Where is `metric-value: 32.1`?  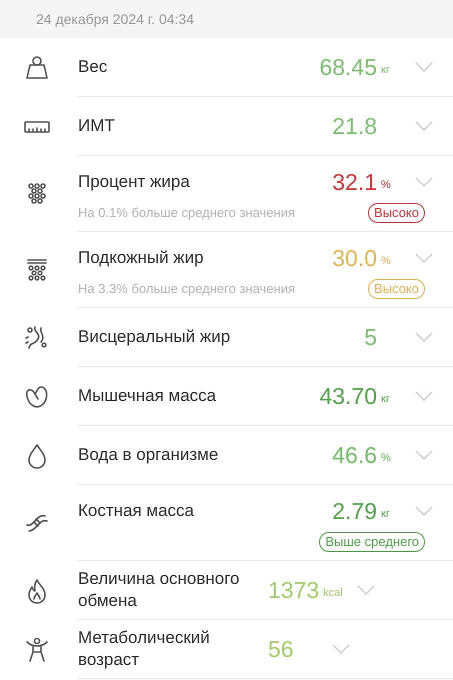 metric-value: 32.1 is located at coordinates (354, 182).